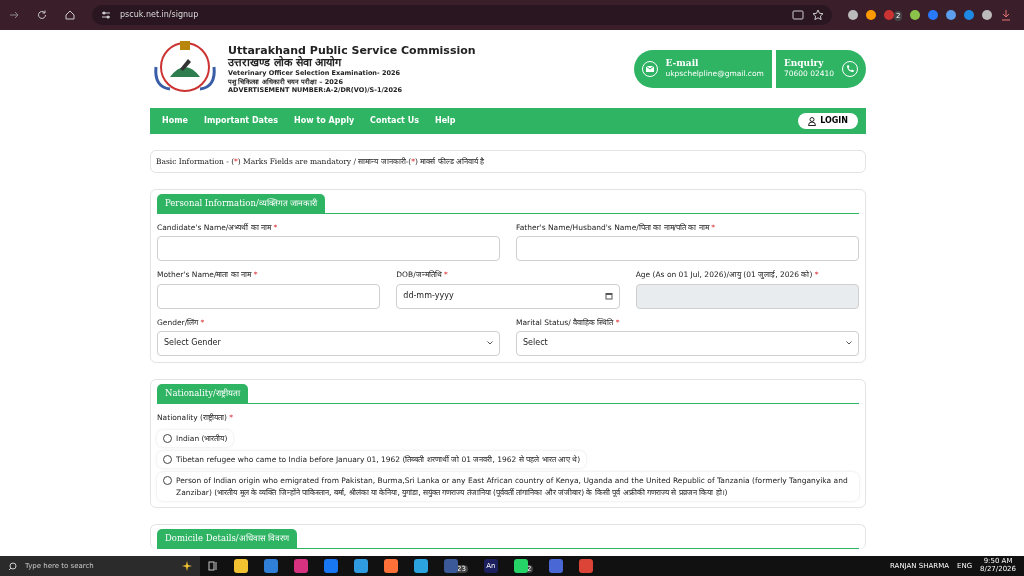  What do you see at coordinates (202, 393) in the screenshot?
I see `section-heading: Nationality/राष्ट्रीयता` at bounding box center [202, 393].